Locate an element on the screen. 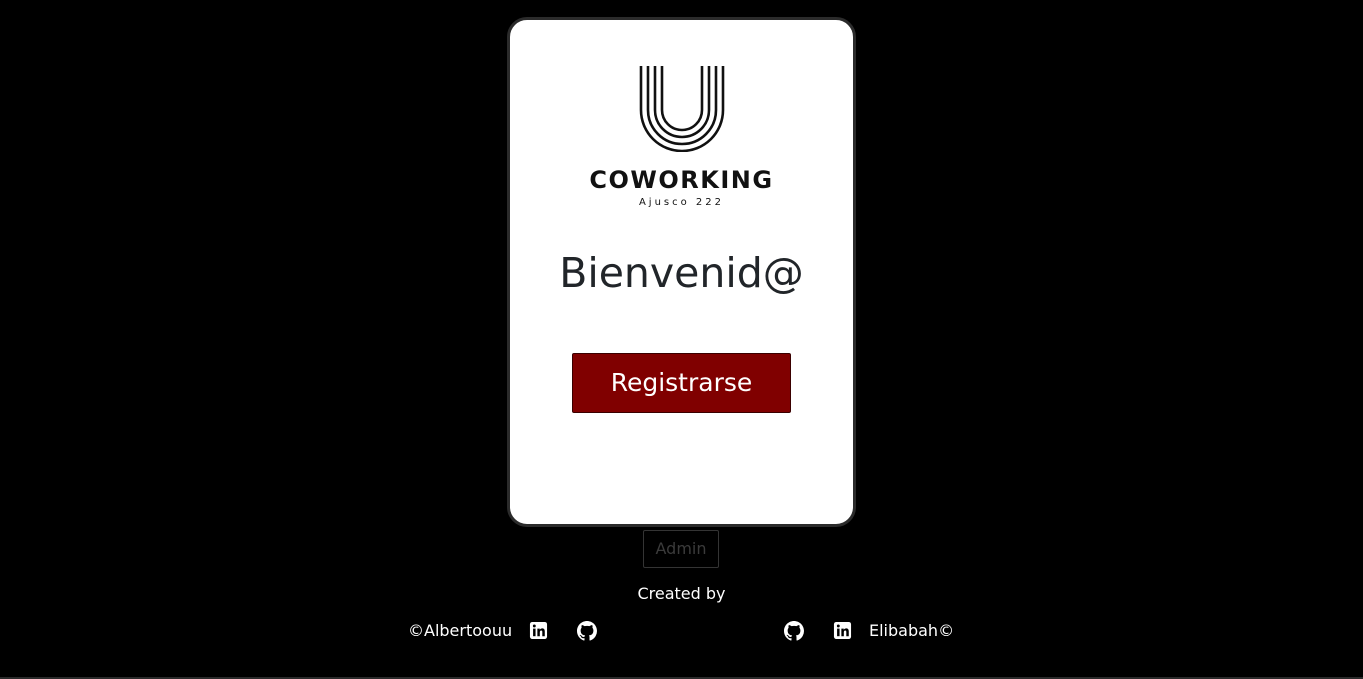 The width and height of the screenshot is (1363, 679). admin-button: Admin is located at coordinates (681, 549).